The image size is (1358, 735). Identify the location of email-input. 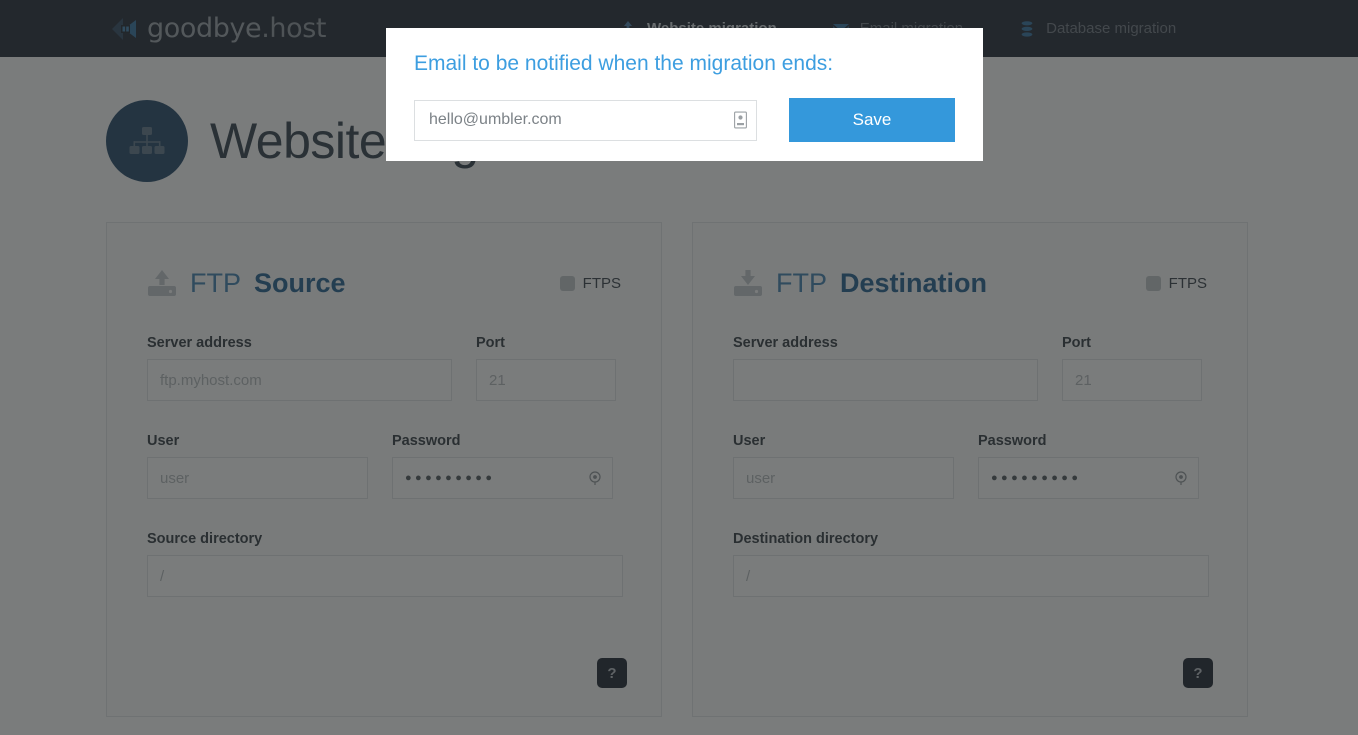
(586, 120).